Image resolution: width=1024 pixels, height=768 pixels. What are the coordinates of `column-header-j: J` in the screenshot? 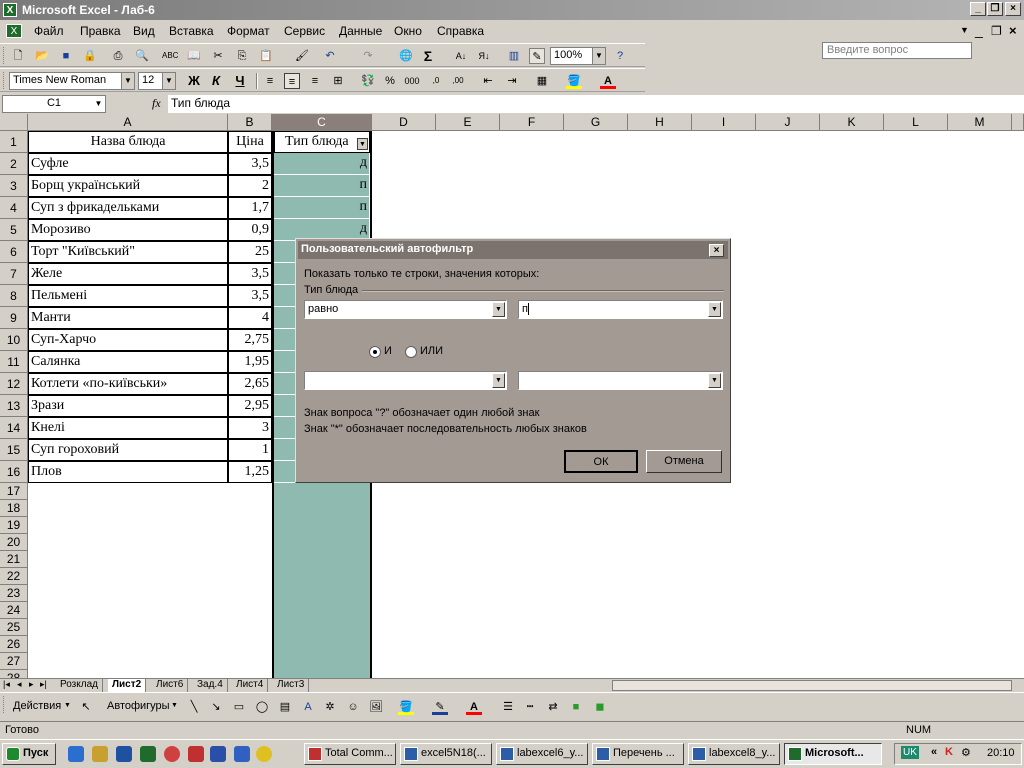 It's located at (788, 122).